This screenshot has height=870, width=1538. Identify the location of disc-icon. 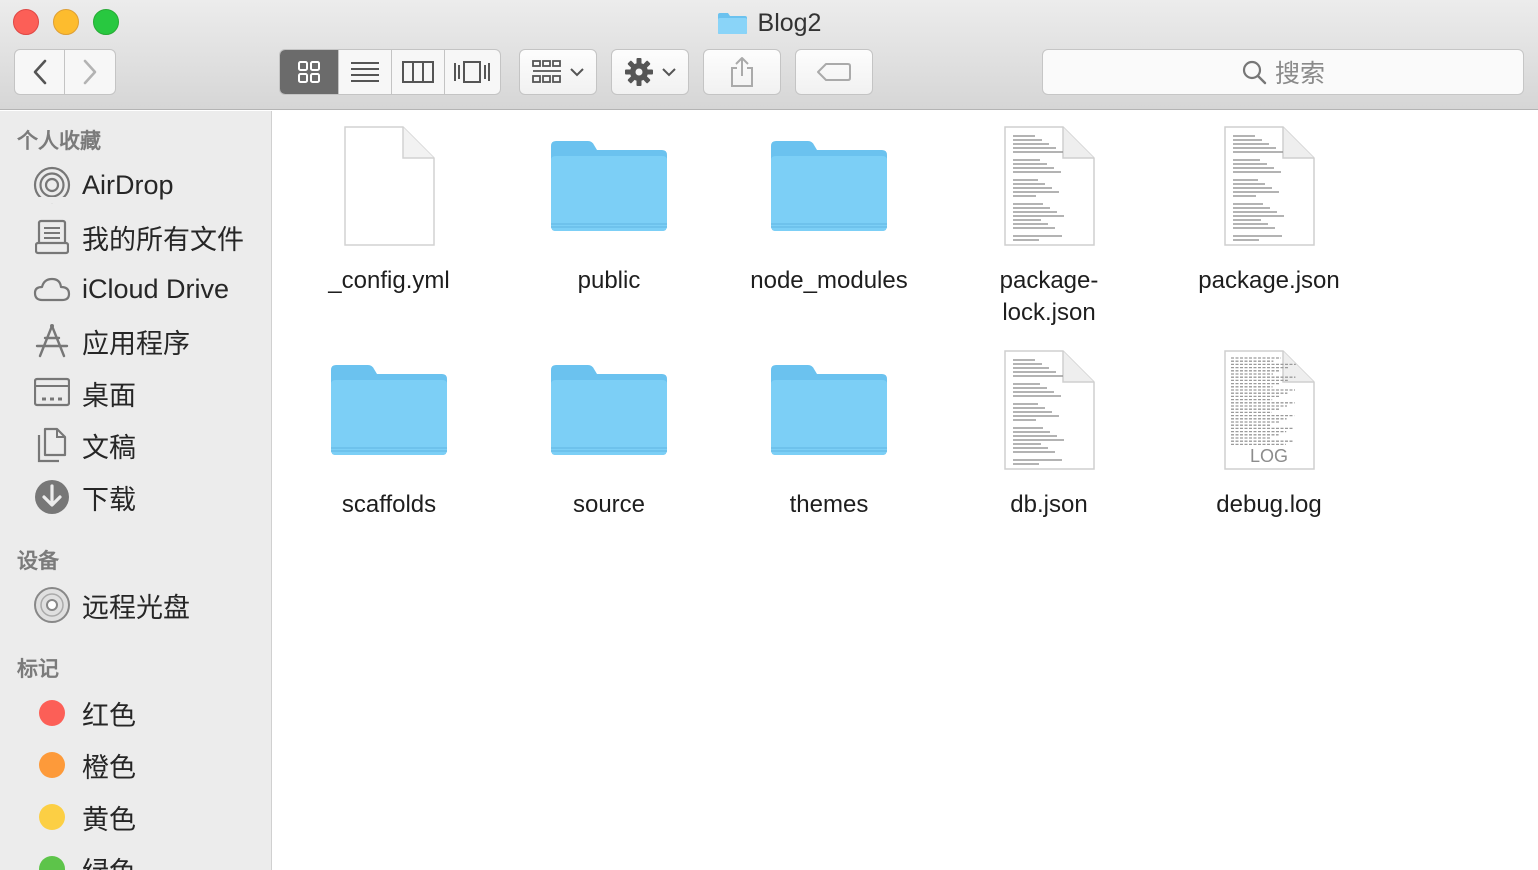
(52, 605).